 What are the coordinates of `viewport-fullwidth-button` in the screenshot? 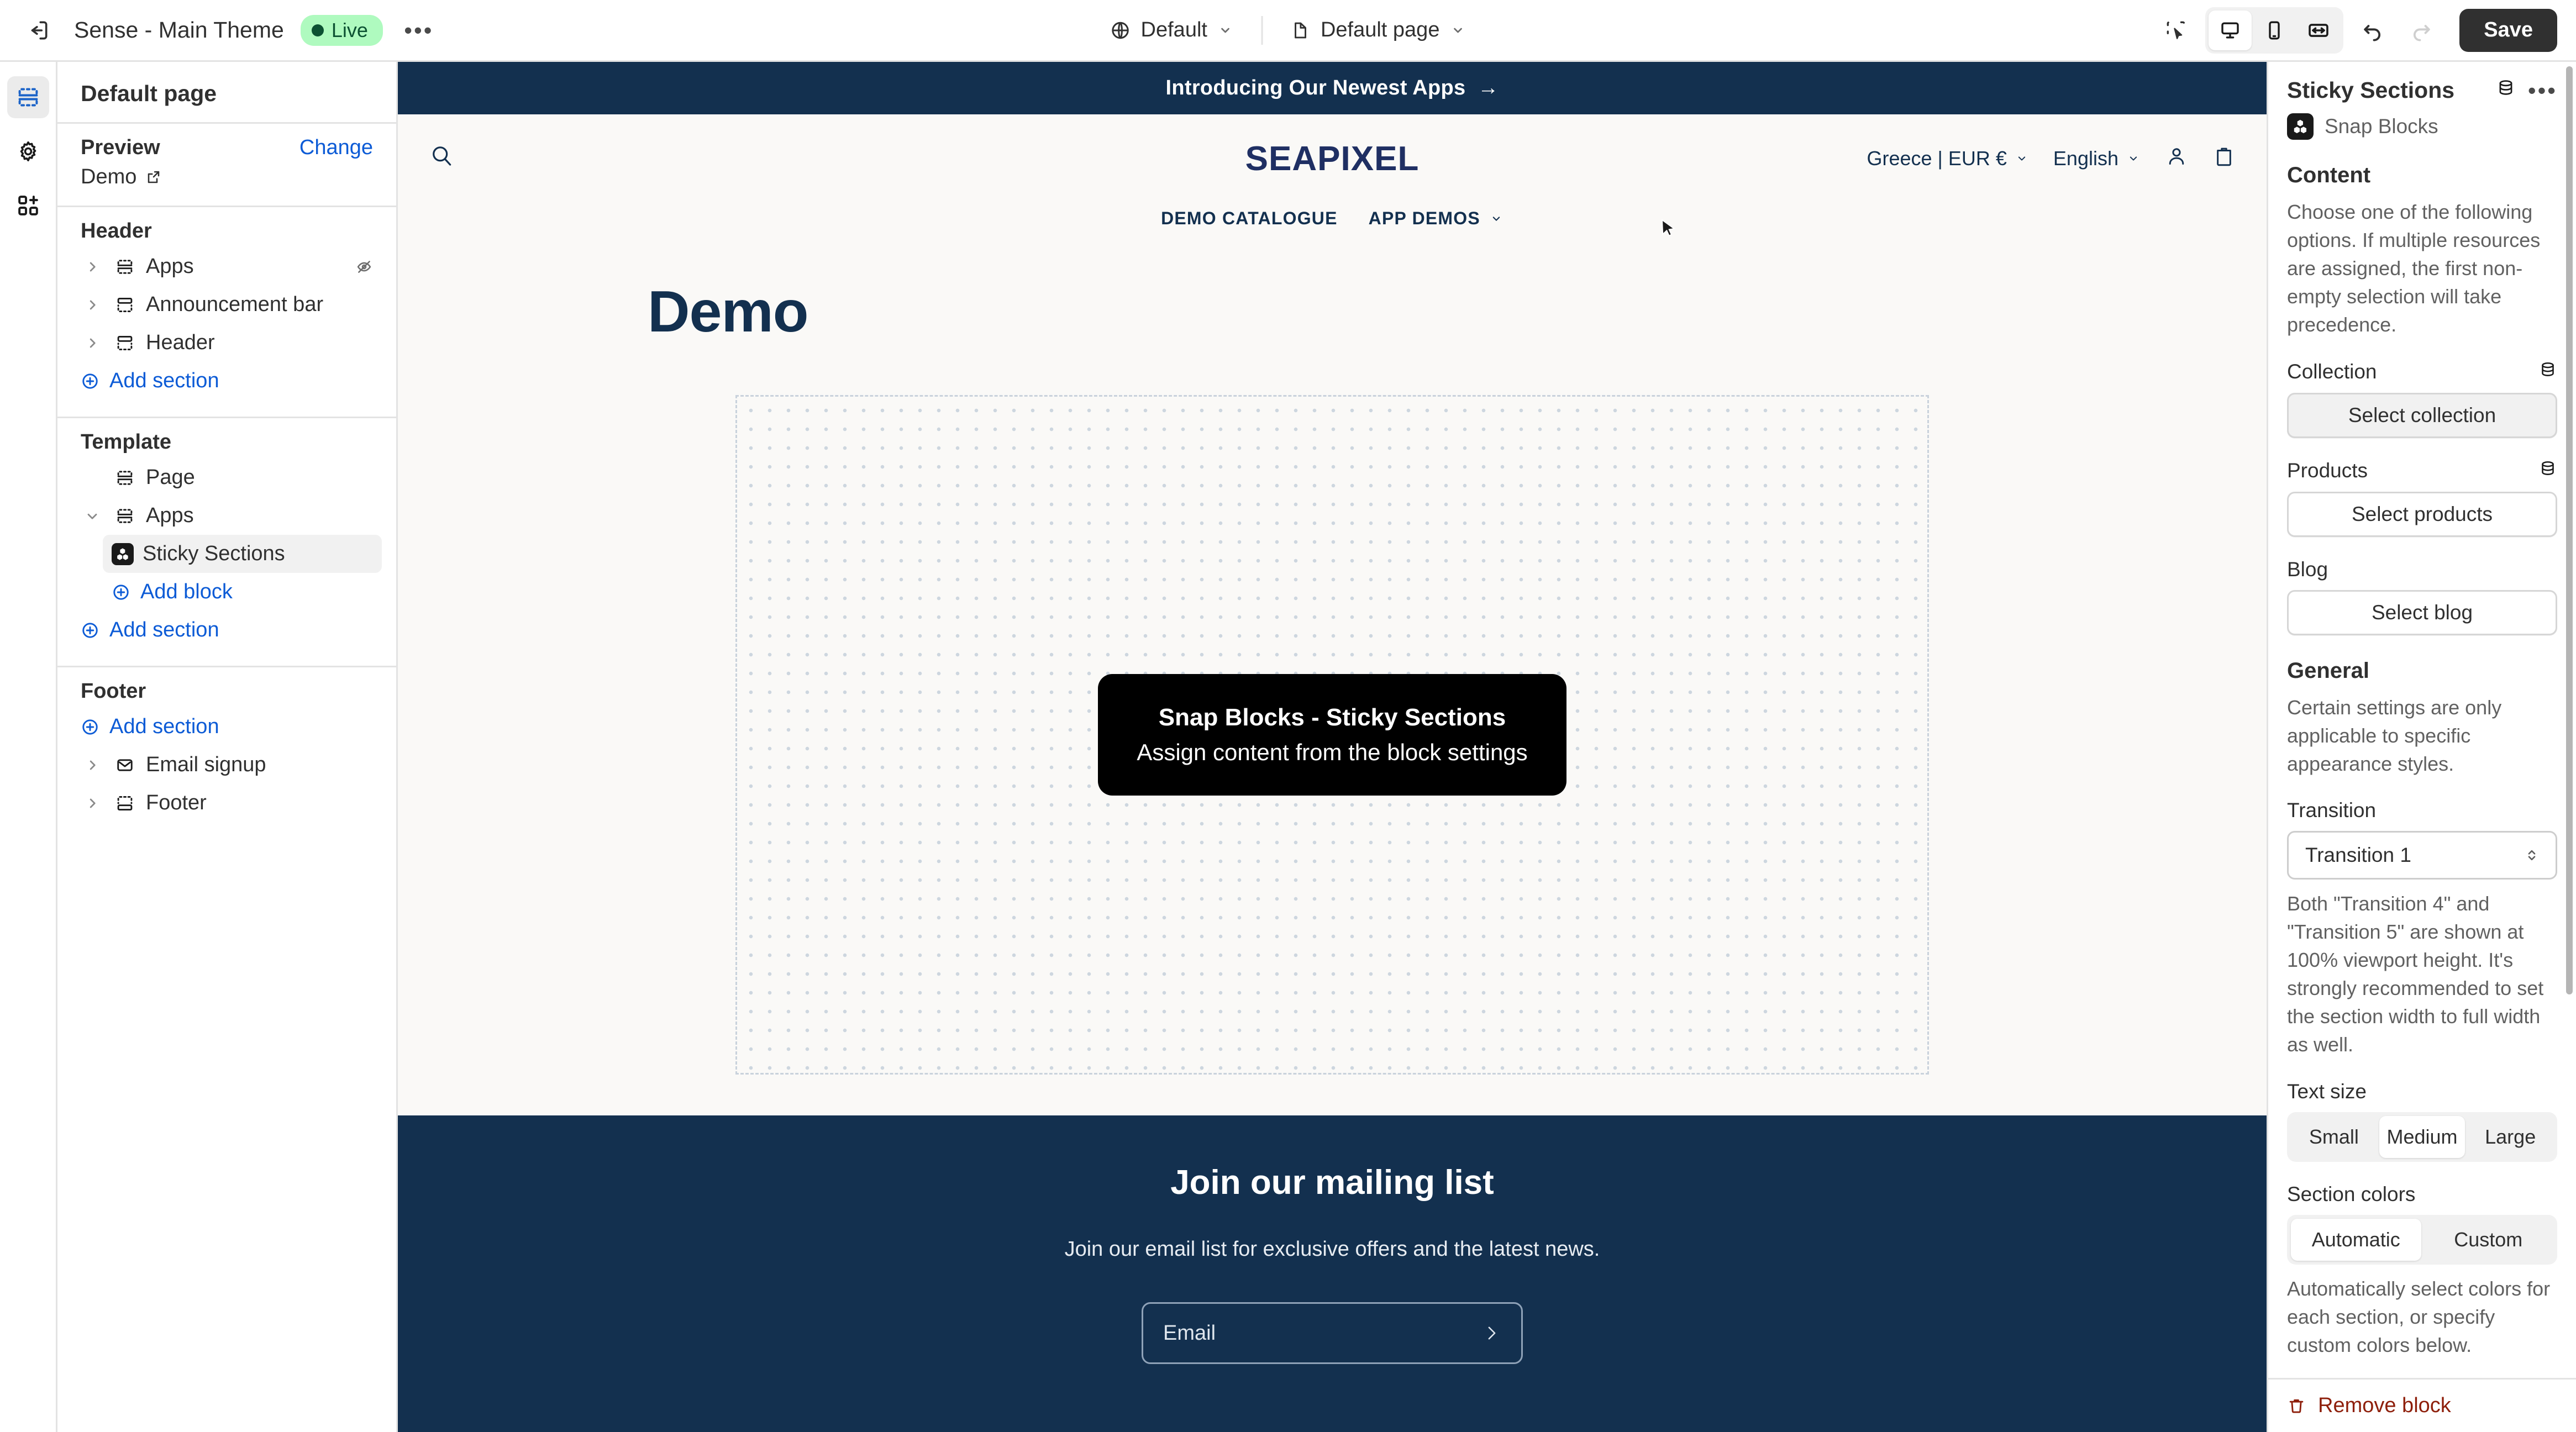 It's located at (2318, 30).